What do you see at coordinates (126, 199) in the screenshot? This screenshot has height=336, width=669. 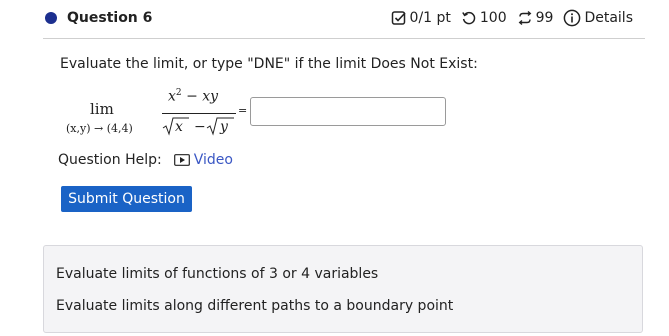 I see `submit-question-button: Submit Question` at bounding box center [126, 199].